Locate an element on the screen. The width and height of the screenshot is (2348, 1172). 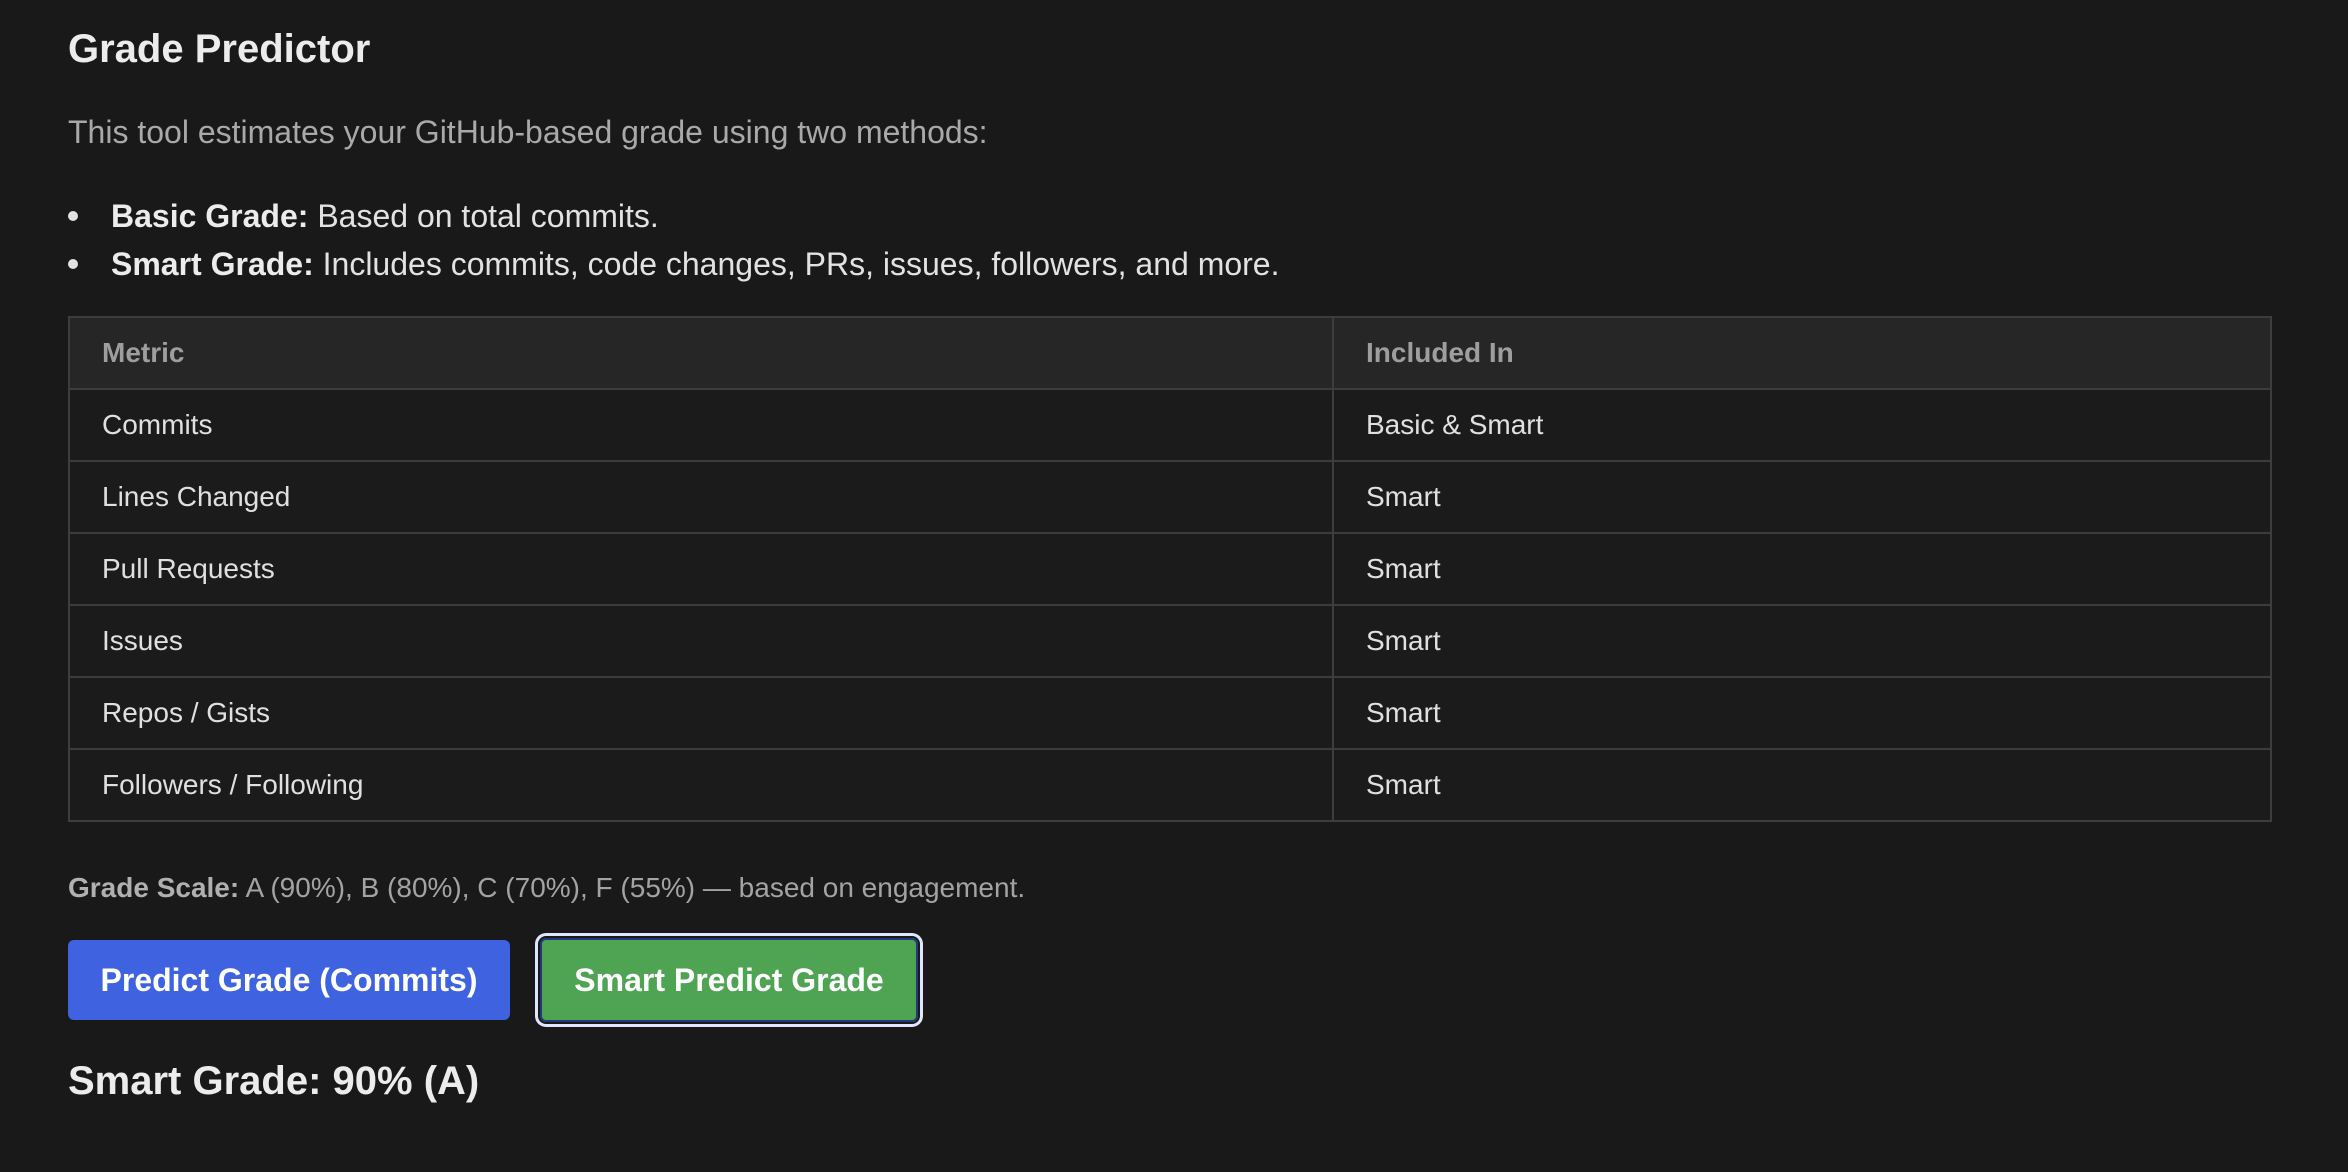
column-header-included-in: Included In is located at coordinates (1802, 353).